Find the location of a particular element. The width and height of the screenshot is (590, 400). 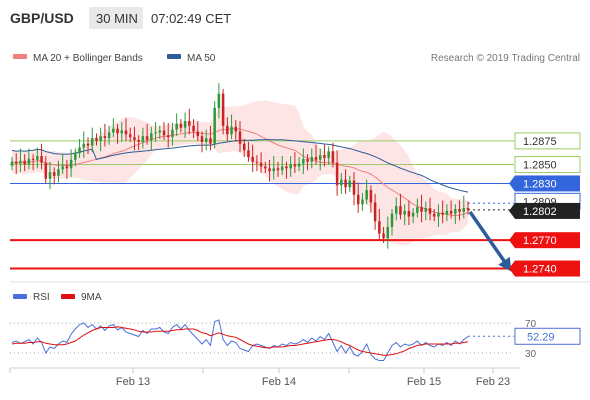

level-label: 1.2770 is located at coordinates (540, 241).